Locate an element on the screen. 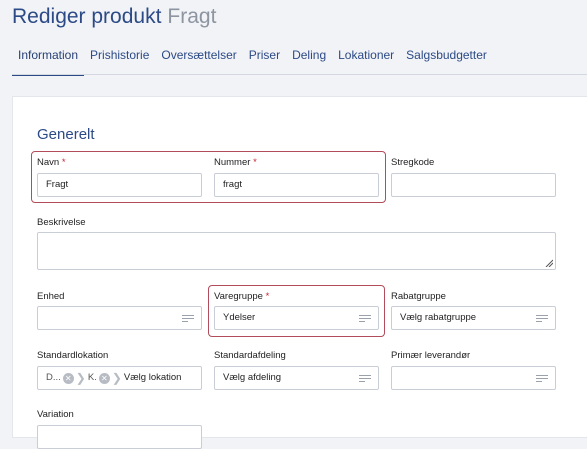 The image size is (587, 449). varegruppe-label: Varegruppe * is located at coordinates (241, 296).